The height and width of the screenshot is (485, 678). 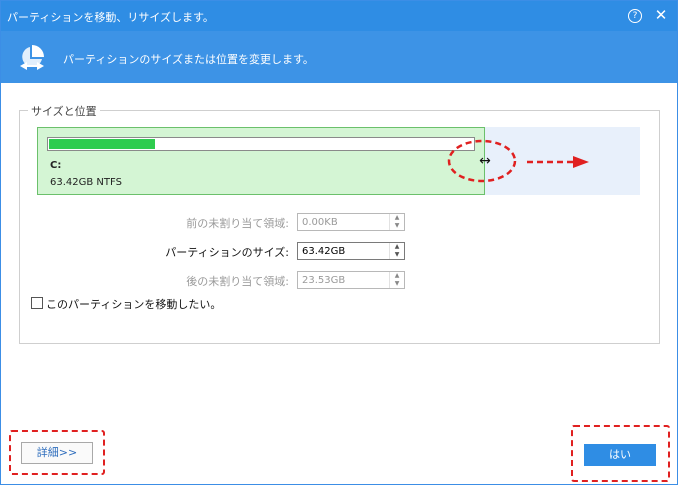 I want to click on partition-block: C: 63.42GB NTFS, so click(x=261, y=161).